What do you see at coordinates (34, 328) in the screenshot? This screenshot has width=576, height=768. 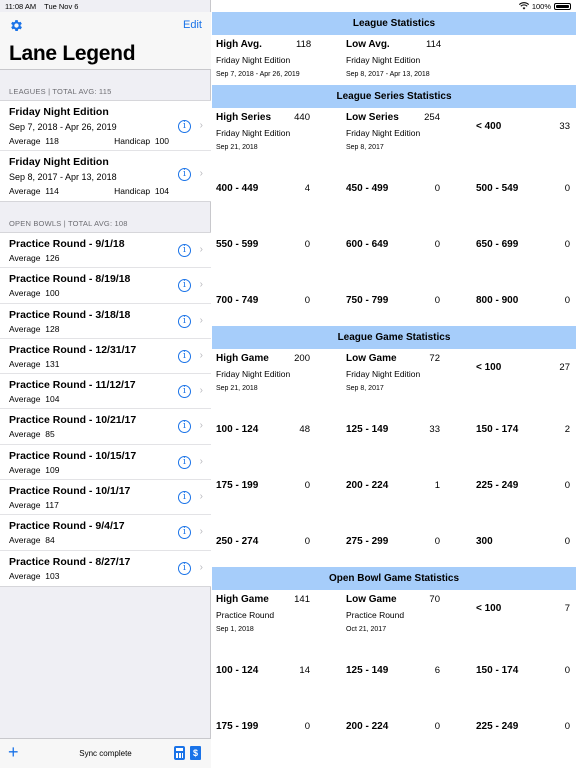 I see `open-bowl-average: Average 128` at bounding box center [34, 328].